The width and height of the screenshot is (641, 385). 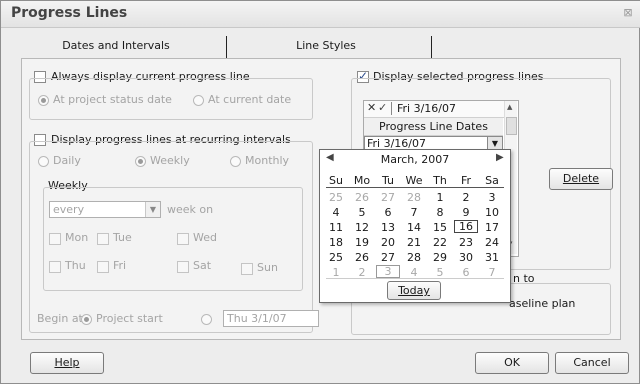 What do you see at coordinates (362, 212) in the screenshot?
I see `calendar-day: 5` at bounding box center [362, 212].